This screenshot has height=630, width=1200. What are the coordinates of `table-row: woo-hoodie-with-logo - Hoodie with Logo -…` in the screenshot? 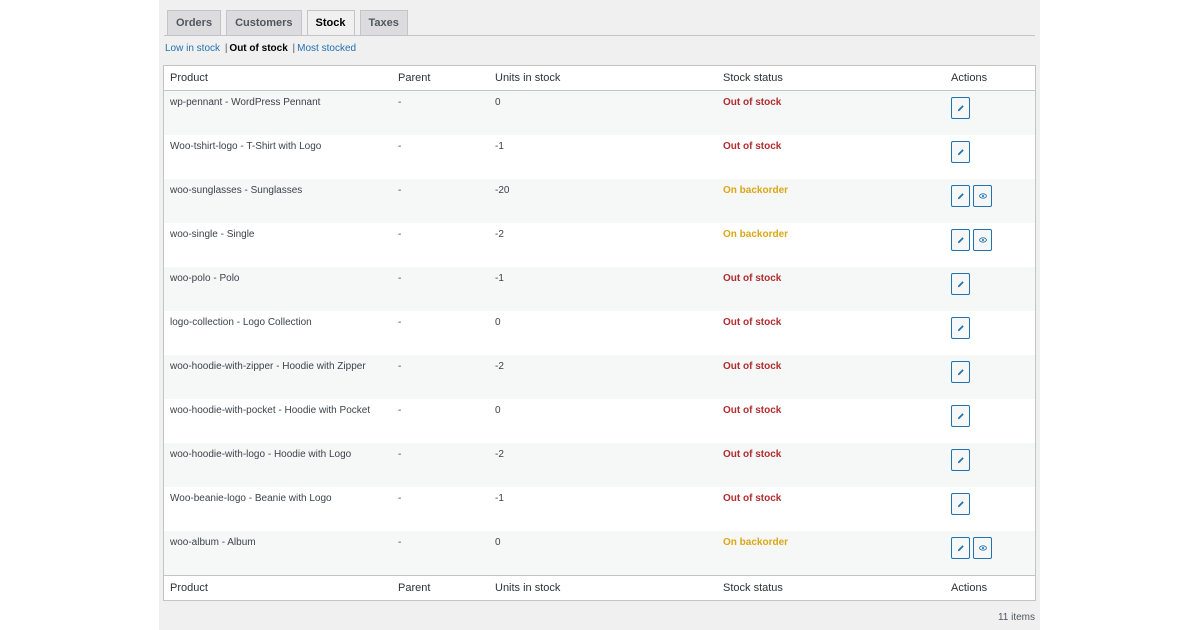 It's located at (599, 465).